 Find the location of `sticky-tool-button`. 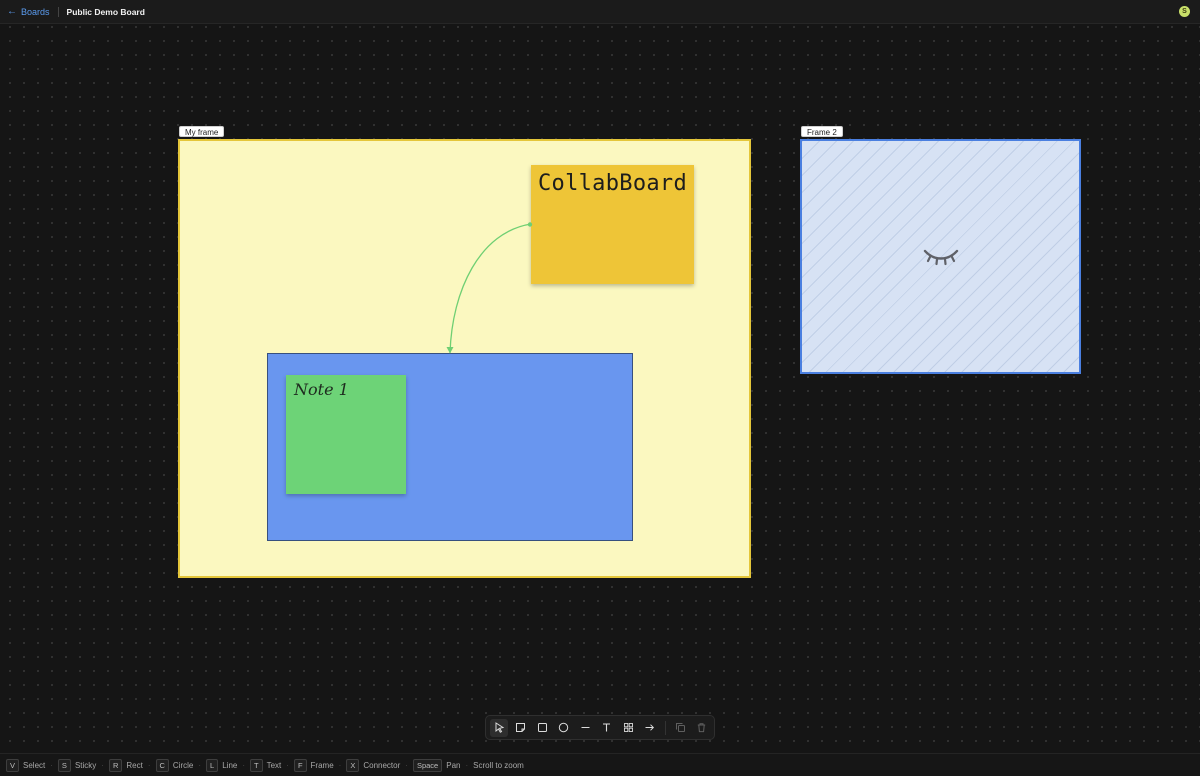

sticky-tool-button is located at coordinates (521, 728).